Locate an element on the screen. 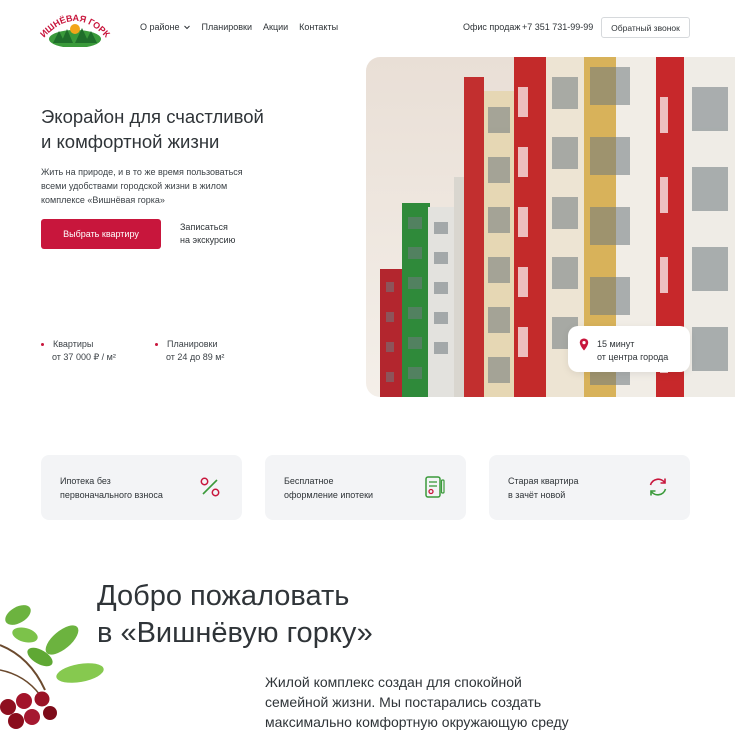 This screenshot has height=736, width=735. stat-label: Планировки is located at coordinates (192, 344).